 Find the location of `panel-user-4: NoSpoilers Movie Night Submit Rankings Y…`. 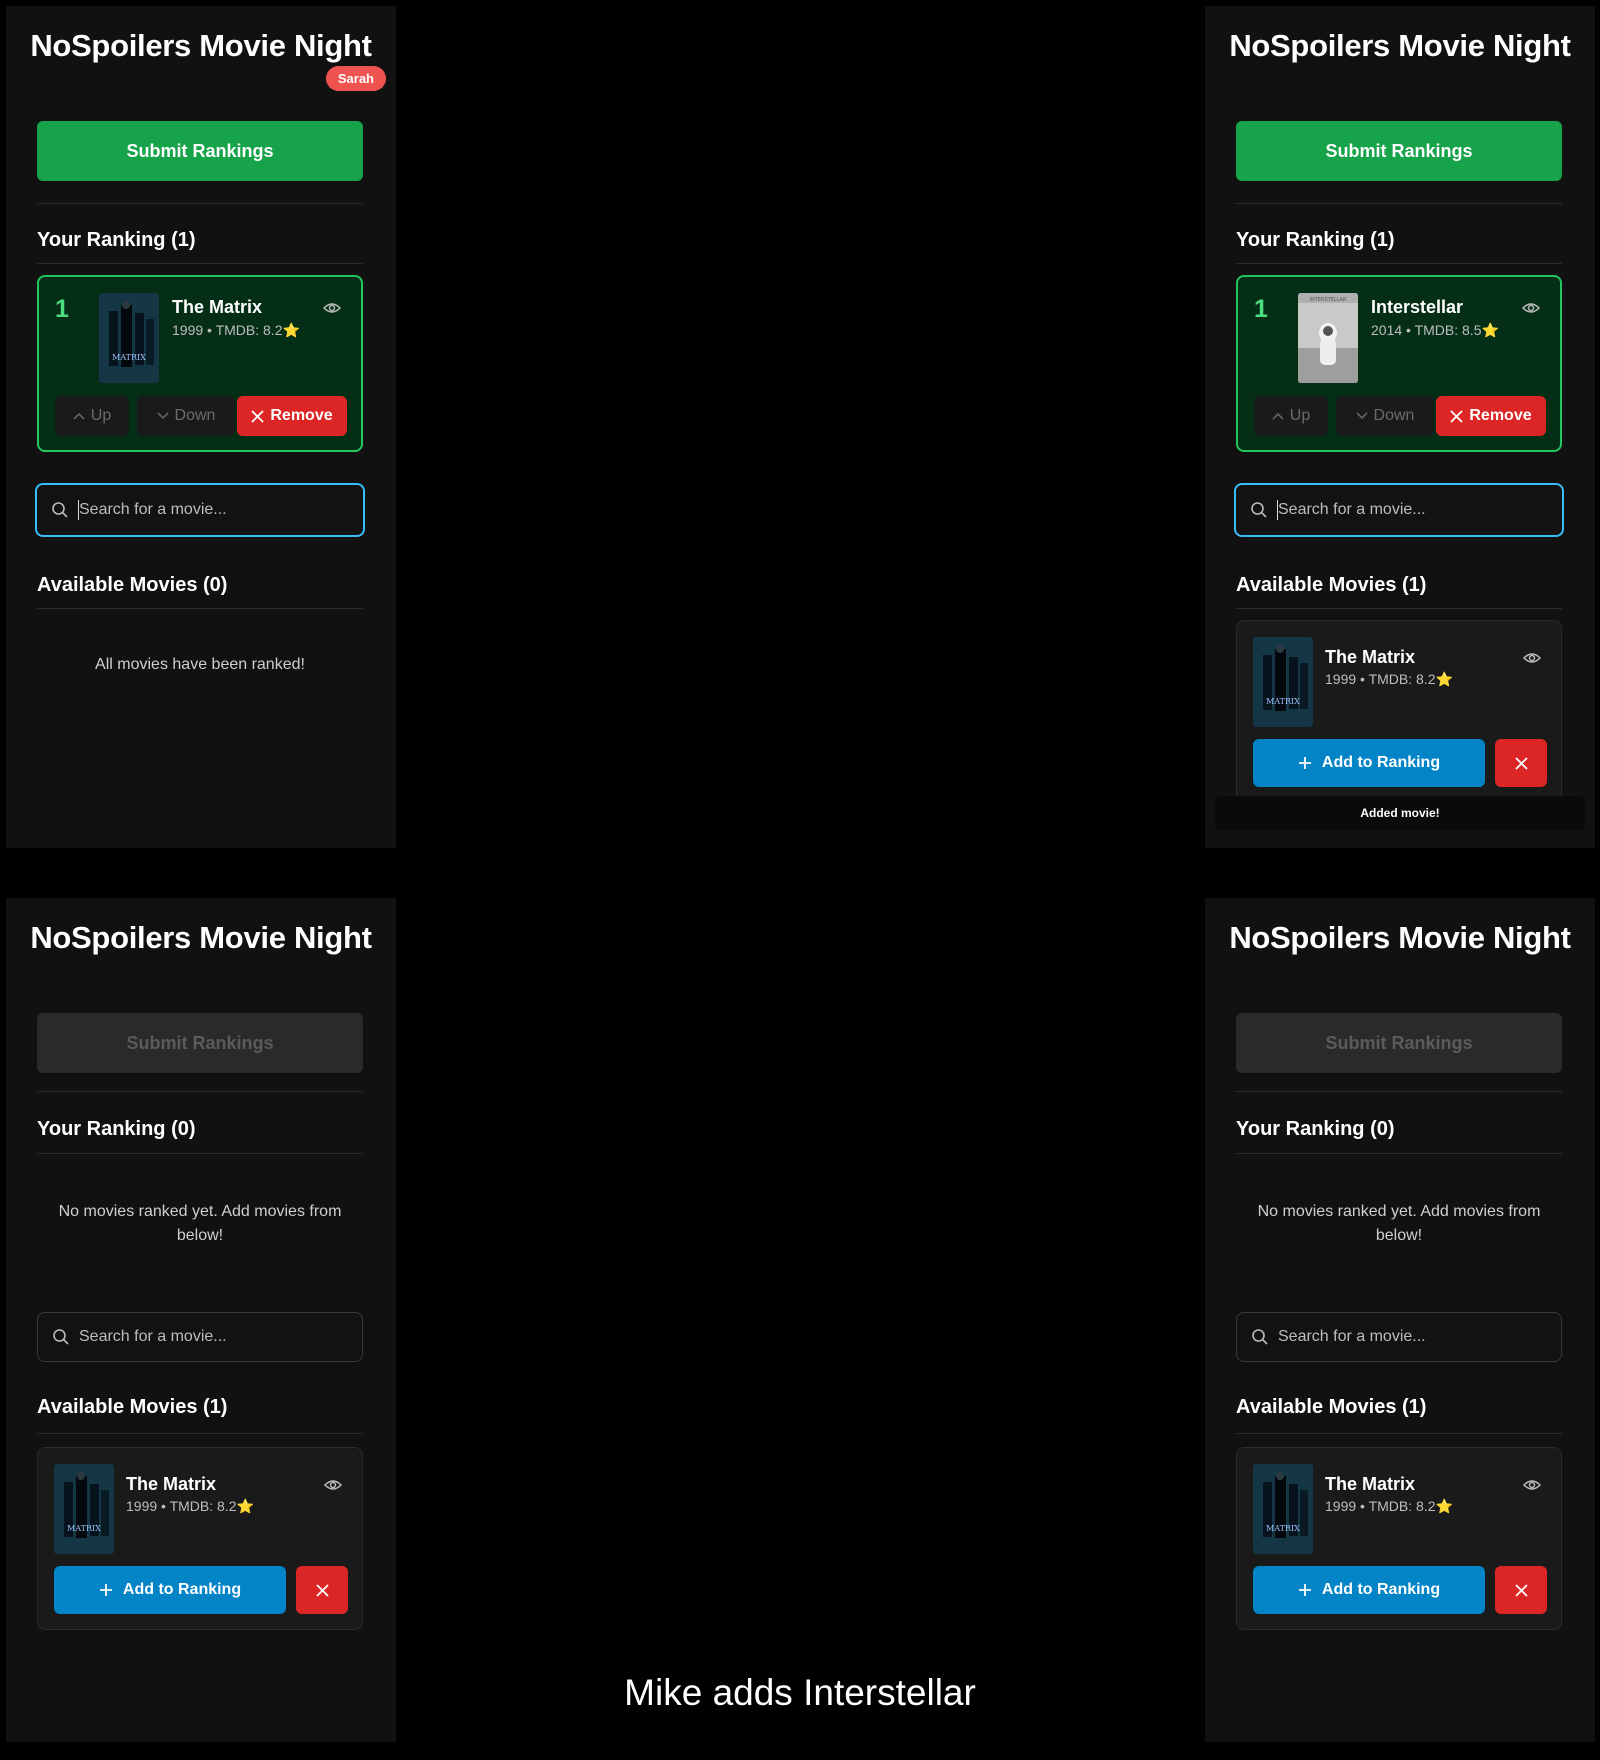

panel-user-4: NoSpoilers Movie Night Submit Rankings Y… is located at coordinates (1400, 1320).